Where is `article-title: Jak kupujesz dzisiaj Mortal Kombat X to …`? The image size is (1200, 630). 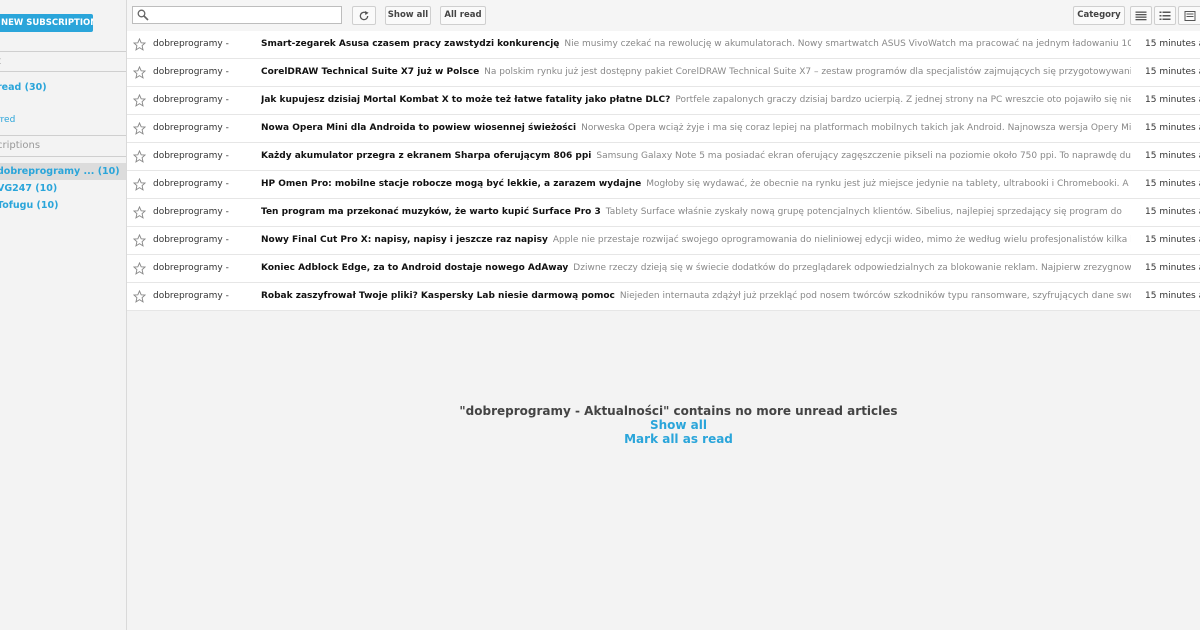
article-title: Jak kupujesz dzisiaj Mortal Kombat X to … is located at coordinates (465, 100).